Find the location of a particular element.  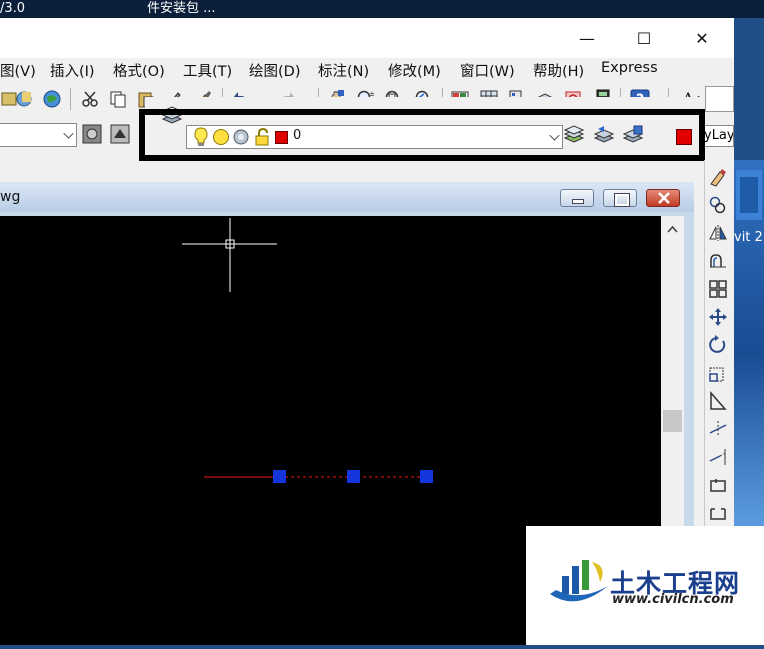

scale-icon is located at coordinates (718, 373).